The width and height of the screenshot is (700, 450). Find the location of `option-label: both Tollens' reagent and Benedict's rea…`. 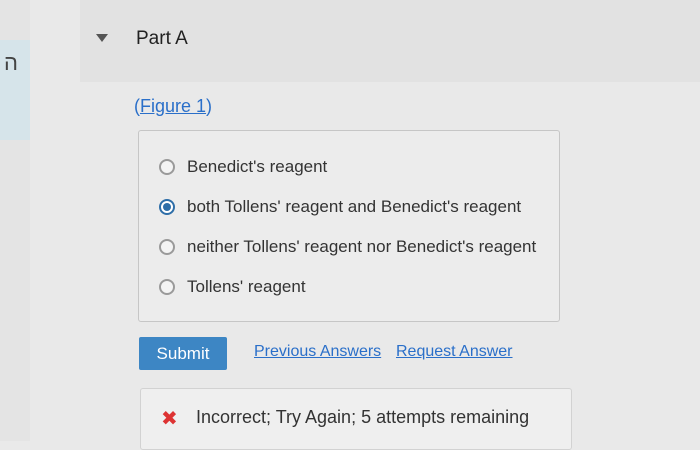

option-label: both Tollens' reagent and Benedict's rea… is located at coordinates (354, 206).